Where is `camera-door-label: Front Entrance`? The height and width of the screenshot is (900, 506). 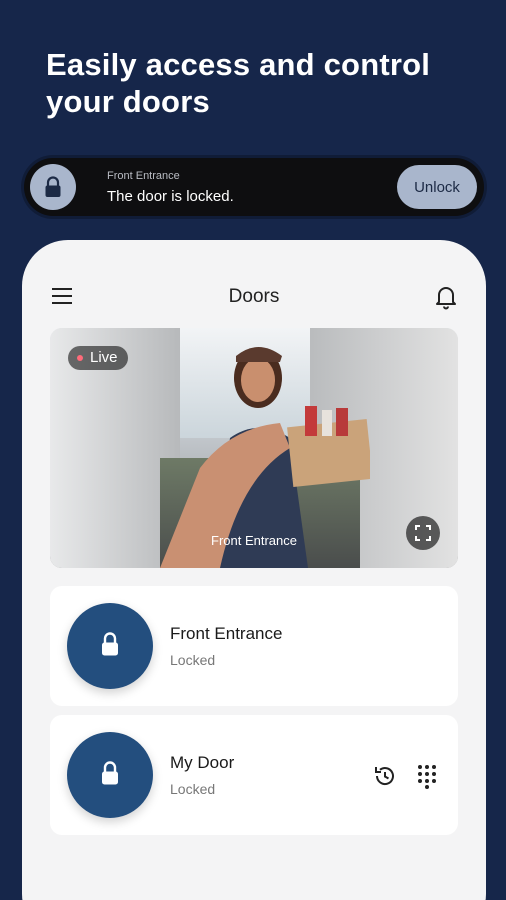
camera-door-label: Front Entrance is located at coordinates (254, 540).